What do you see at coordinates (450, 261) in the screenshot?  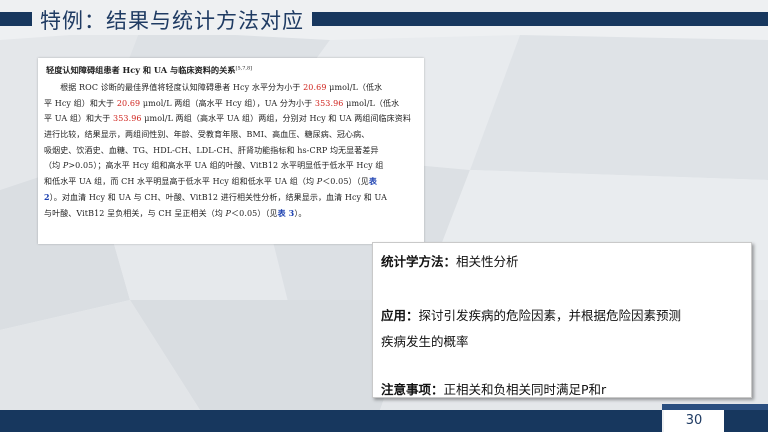 I see `note-method: 统计学方法：相关性分析` at bounding box center [450, 261].